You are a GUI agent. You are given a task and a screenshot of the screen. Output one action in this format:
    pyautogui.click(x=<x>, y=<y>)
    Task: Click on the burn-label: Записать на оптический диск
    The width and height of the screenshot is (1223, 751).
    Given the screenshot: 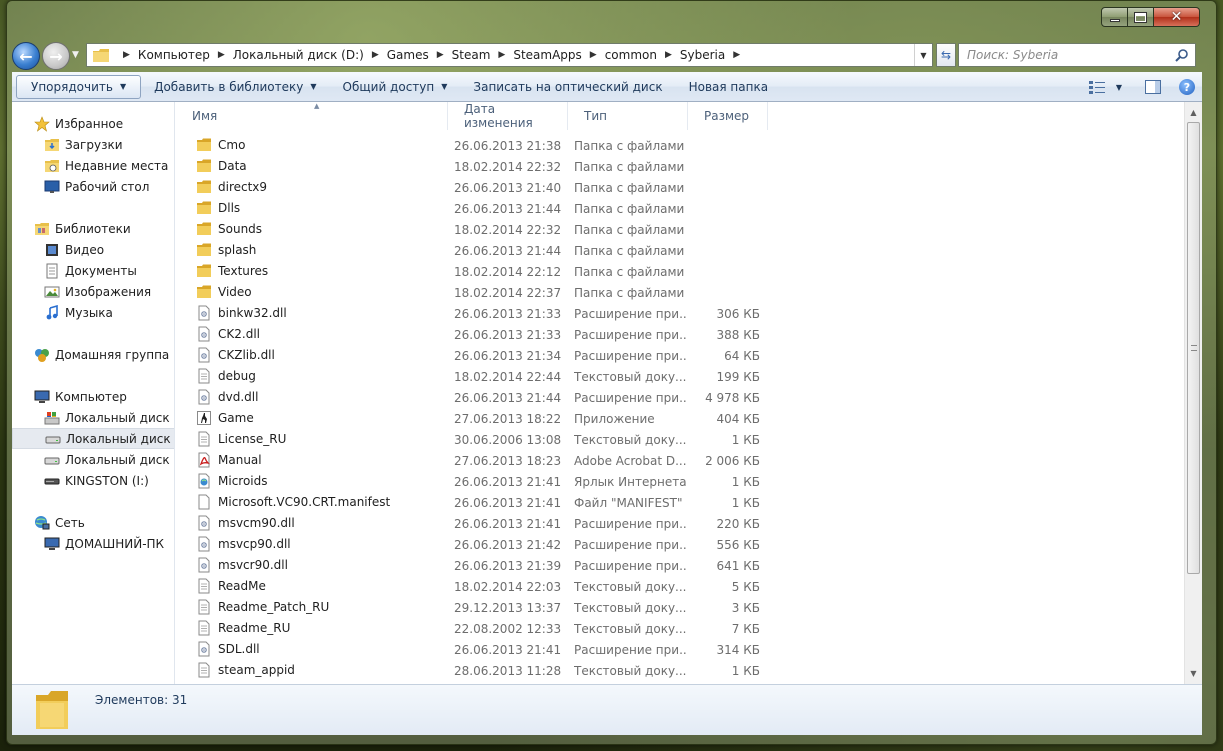 What is the action you would take?
    pyautogui.click(x=568, y=86)
    